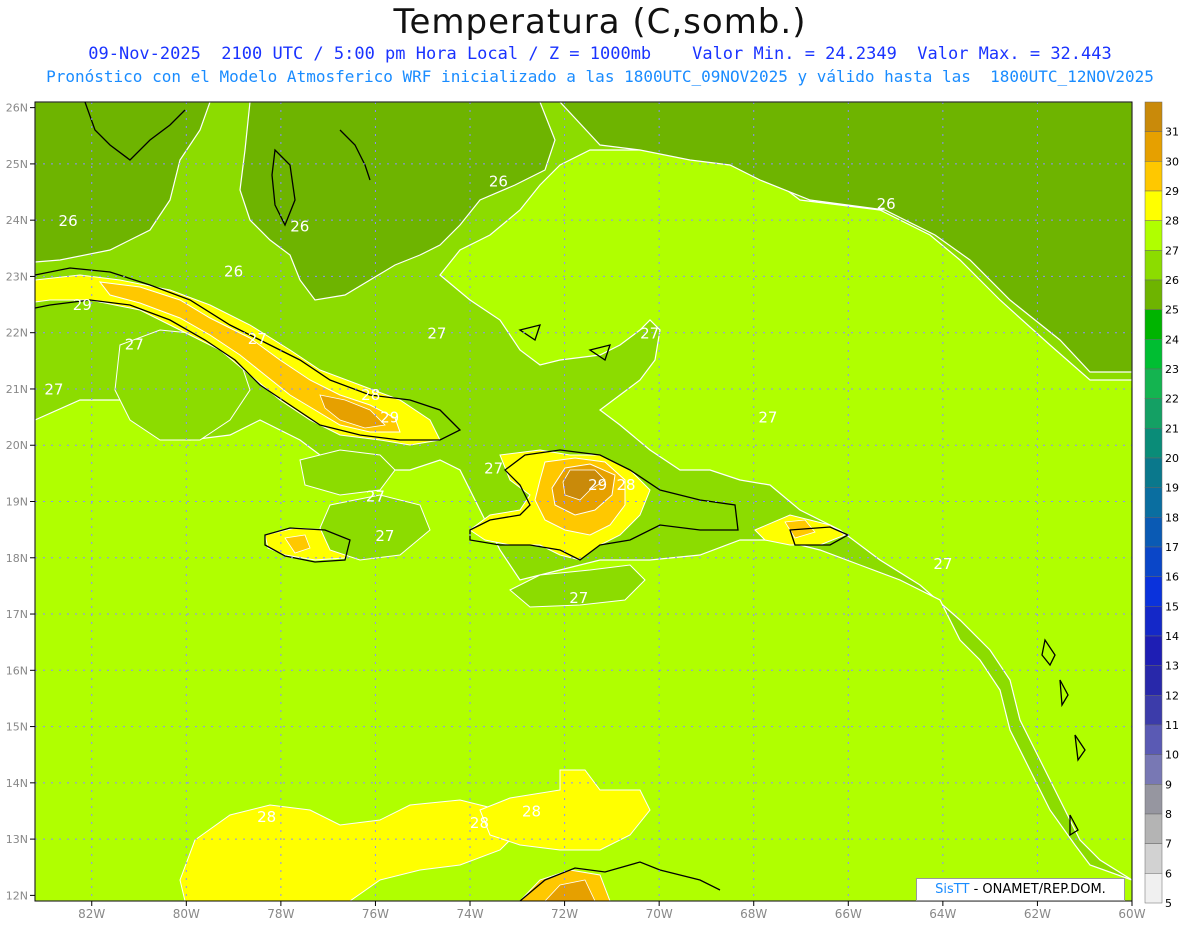  I want to click on lon-tick-label: 64W, so click(942, 914).